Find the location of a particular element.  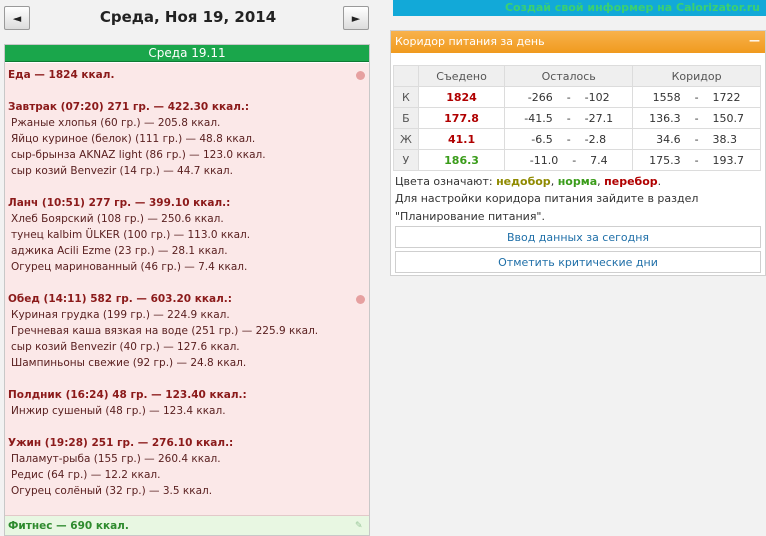

eaten-value: 186.3 is located at coordinates (461, 160).